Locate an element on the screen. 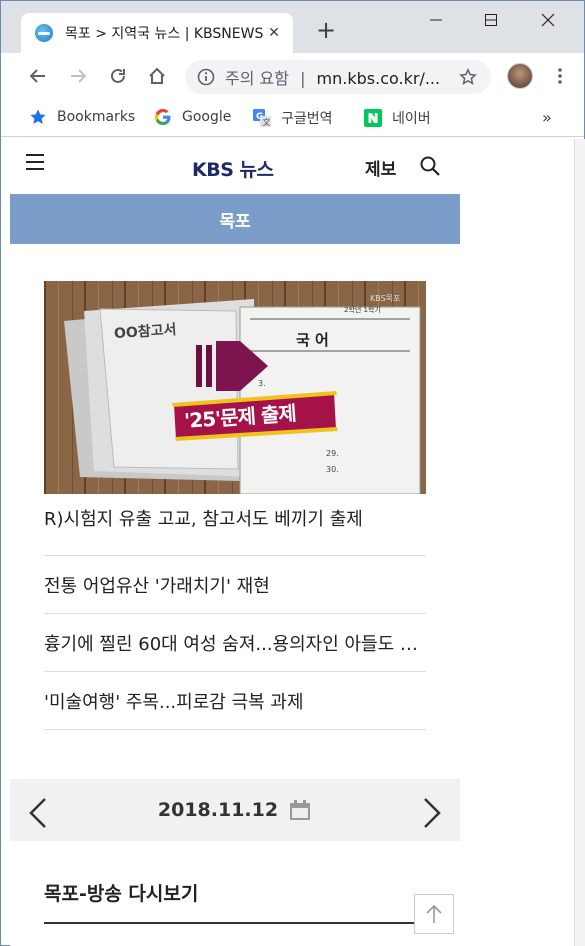 This screenshot has height=946, width=585. bookmark-google: Google is located at coordinates (192, 117).